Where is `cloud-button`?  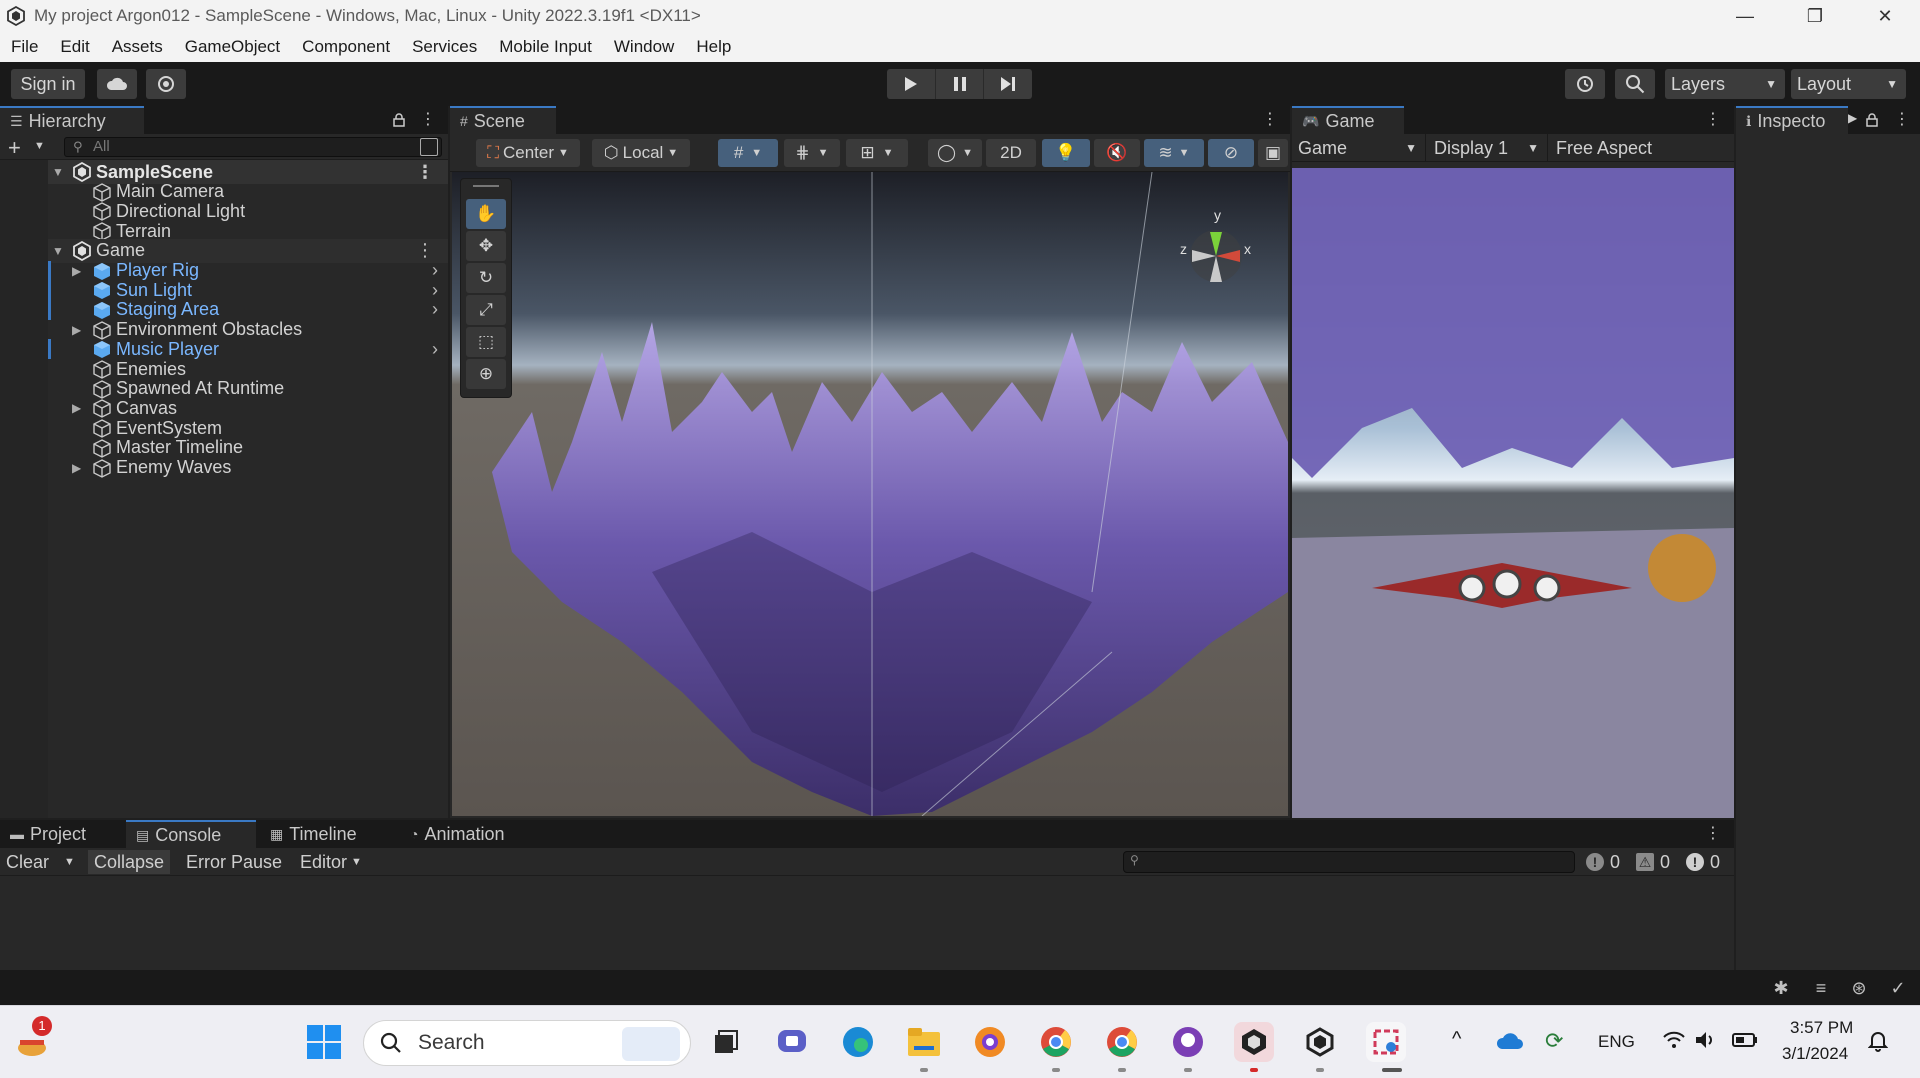
cloud-button is located at coordinates (117, 84).